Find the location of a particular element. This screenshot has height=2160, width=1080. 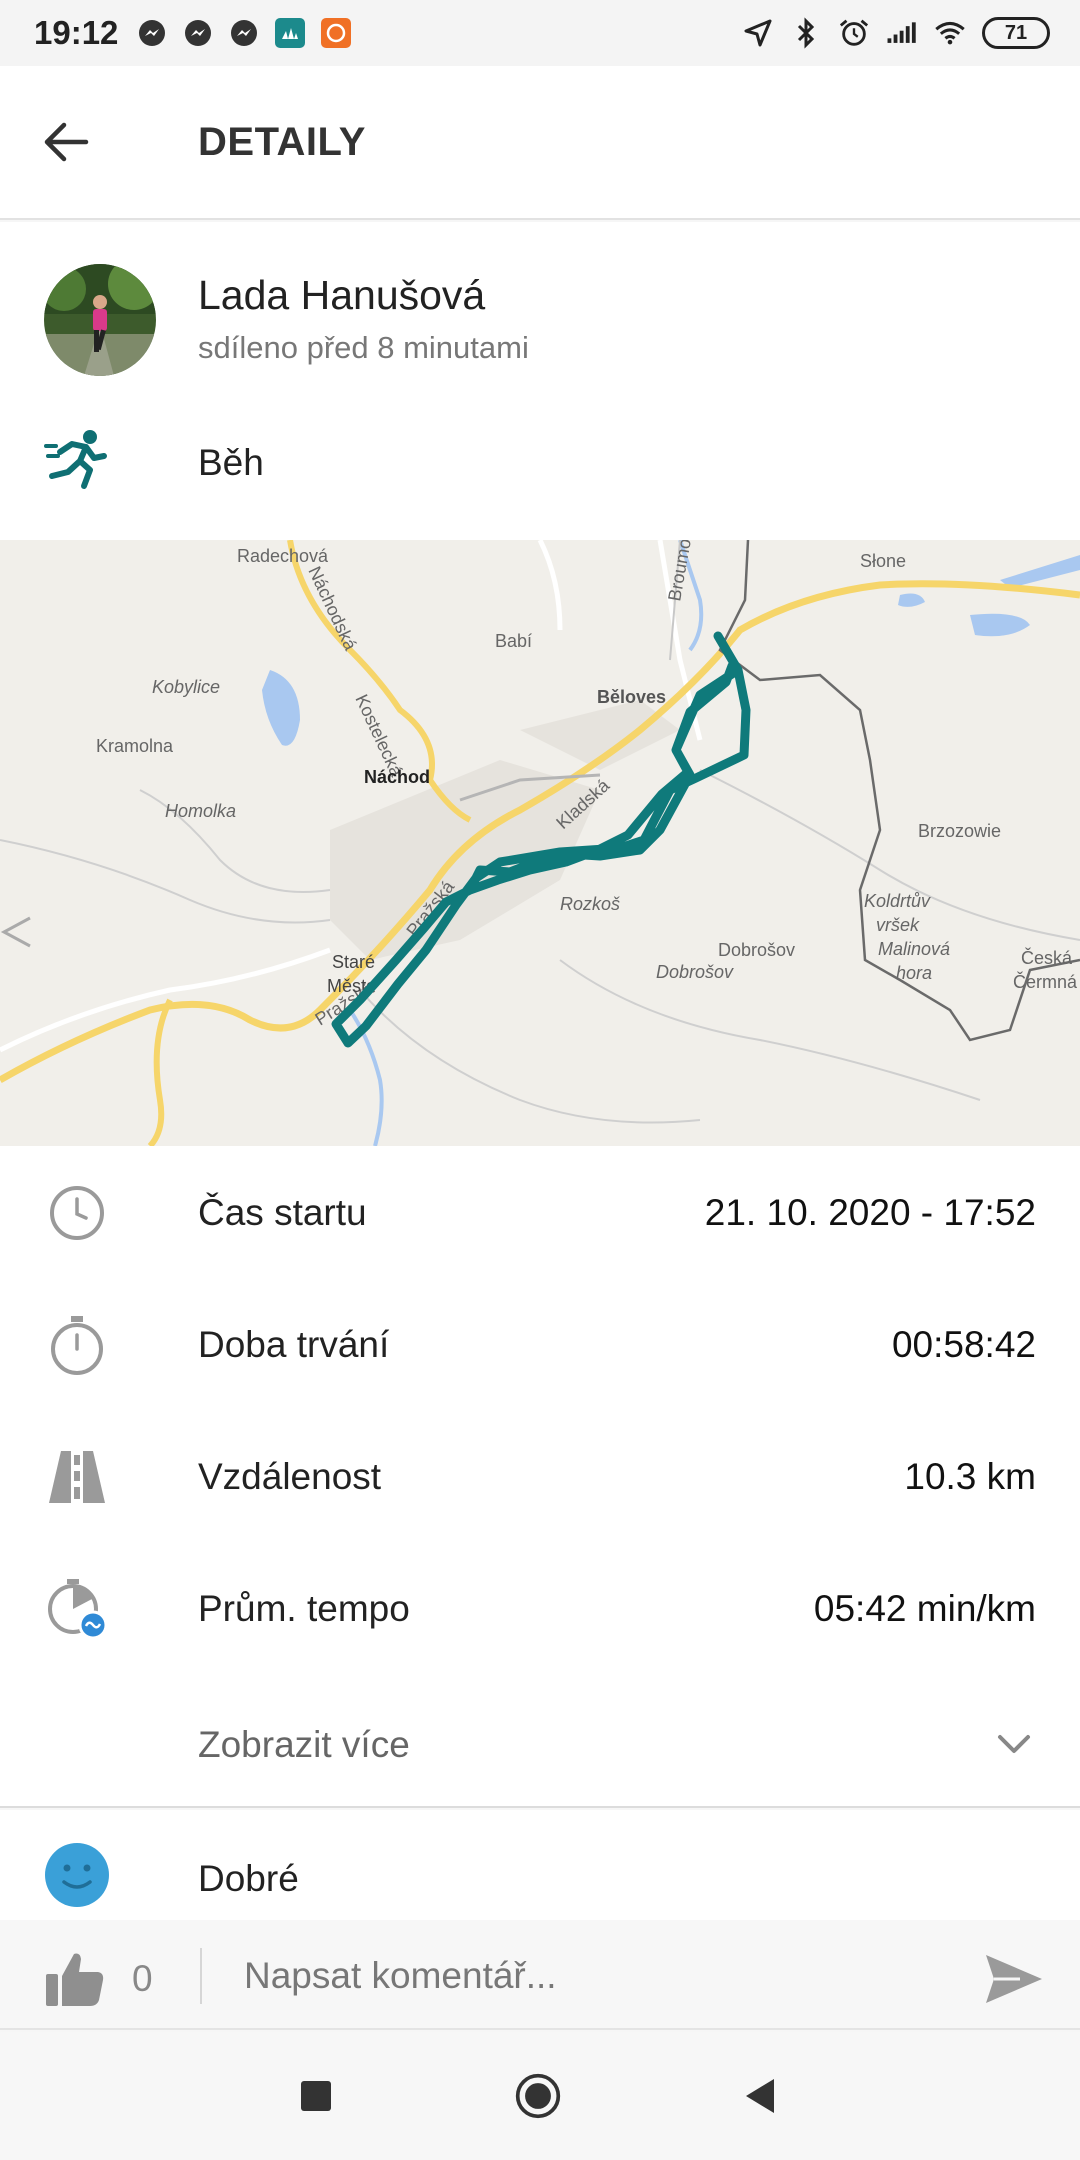

detail-row-distance: Vzdálenost 10.3 km is located at coordinates (540, 1476).